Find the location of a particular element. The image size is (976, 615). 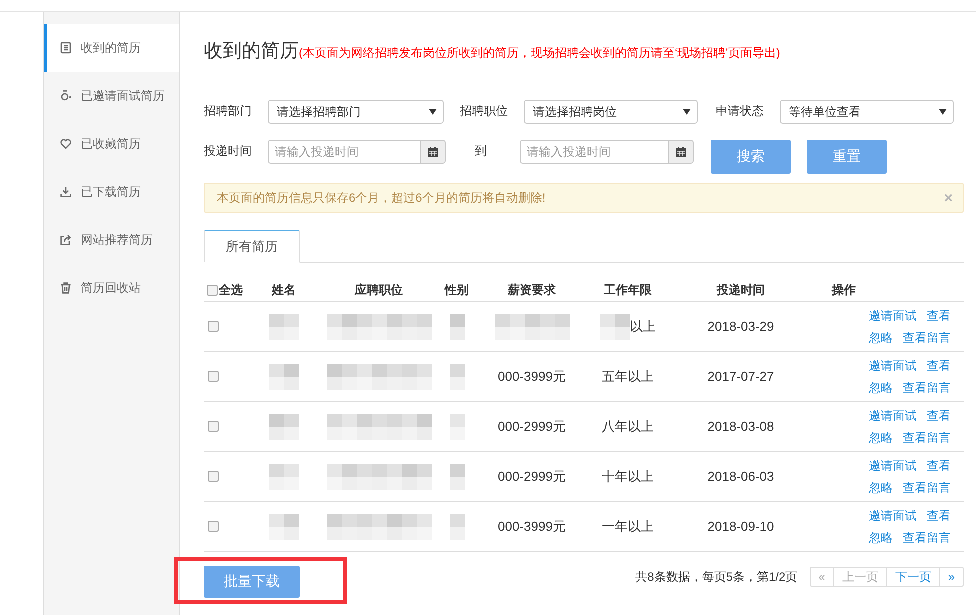

sidebar-item: 已下载简历 is located at coordinates (111, 192).